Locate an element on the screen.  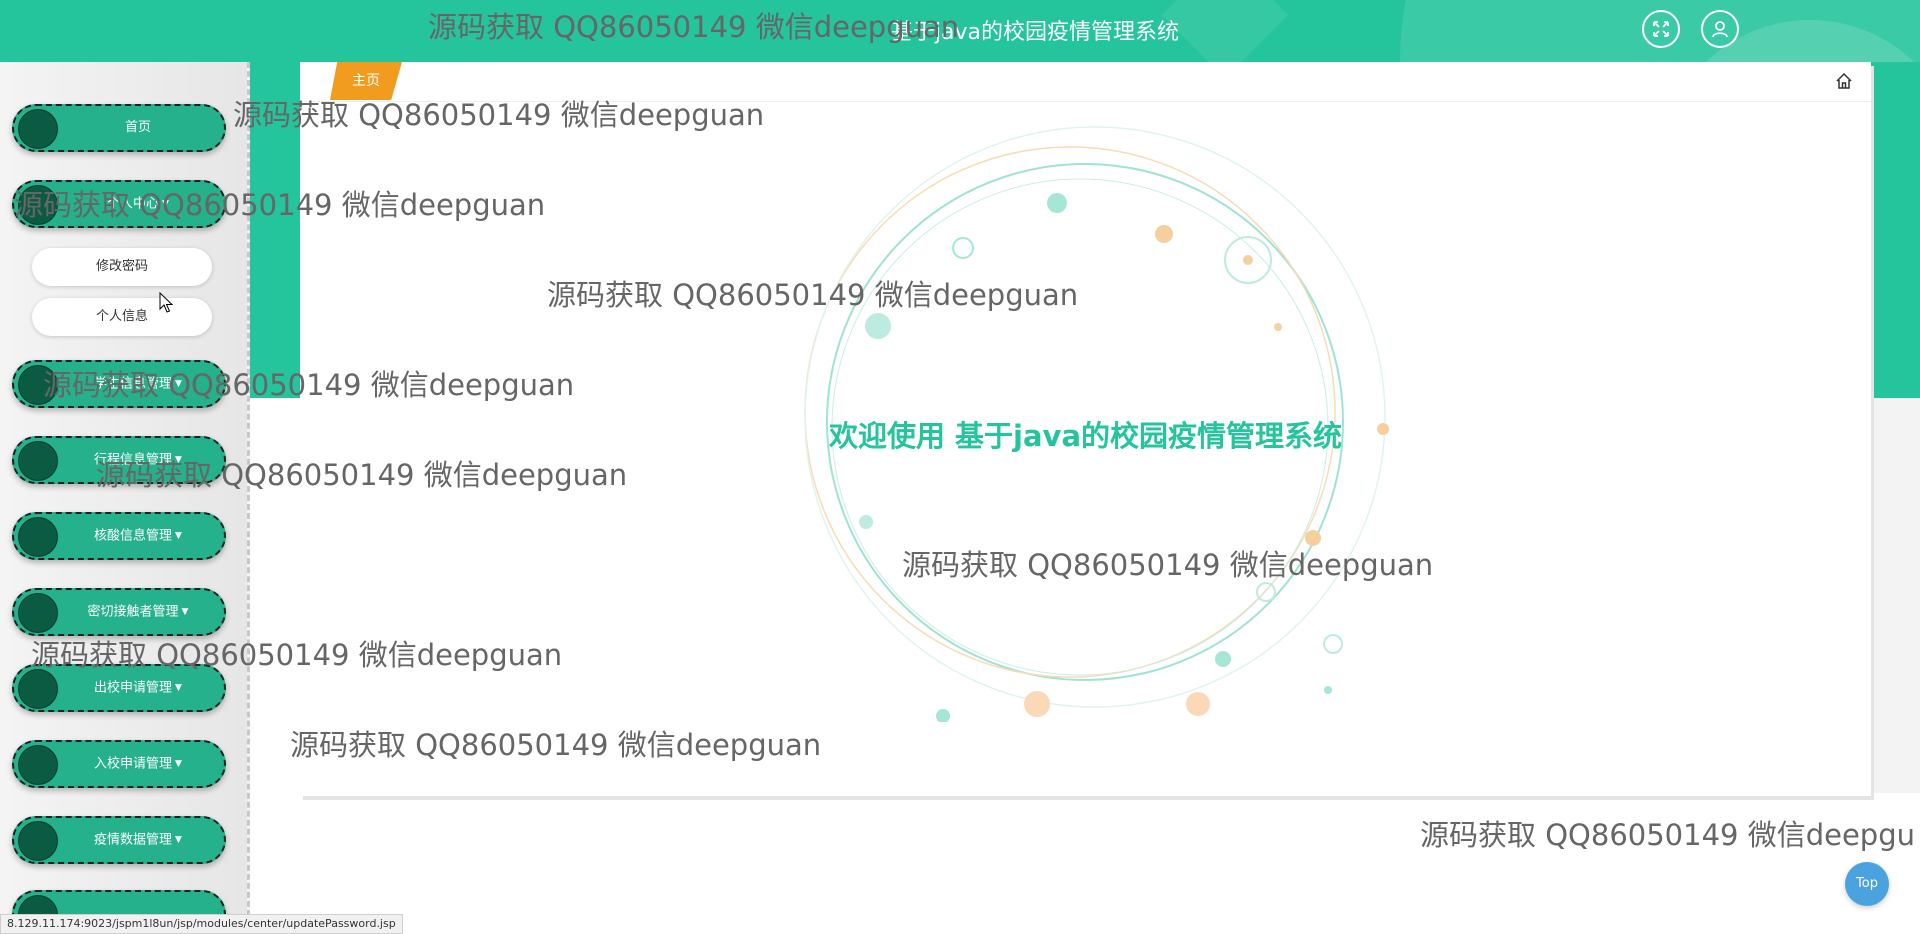
fullscreen-icon is located at coordinates (1661, 29).